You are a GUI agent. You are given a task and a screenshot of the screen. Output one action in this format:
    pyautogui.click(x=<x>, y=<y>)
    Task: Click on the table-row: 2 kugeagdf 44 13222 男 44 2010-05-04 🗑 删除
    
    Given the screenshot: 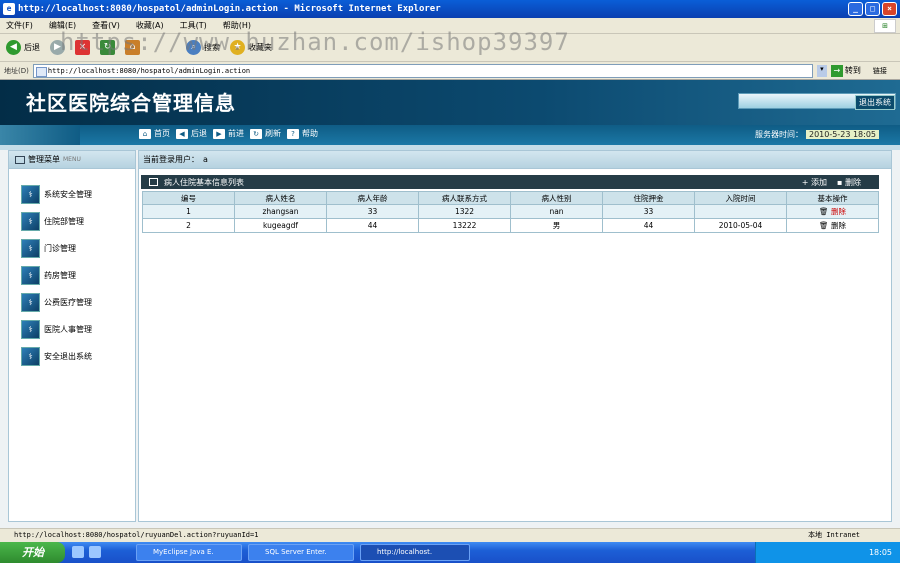 What is the action you would take?
    pyautogui.click(x=510, y=225)
    